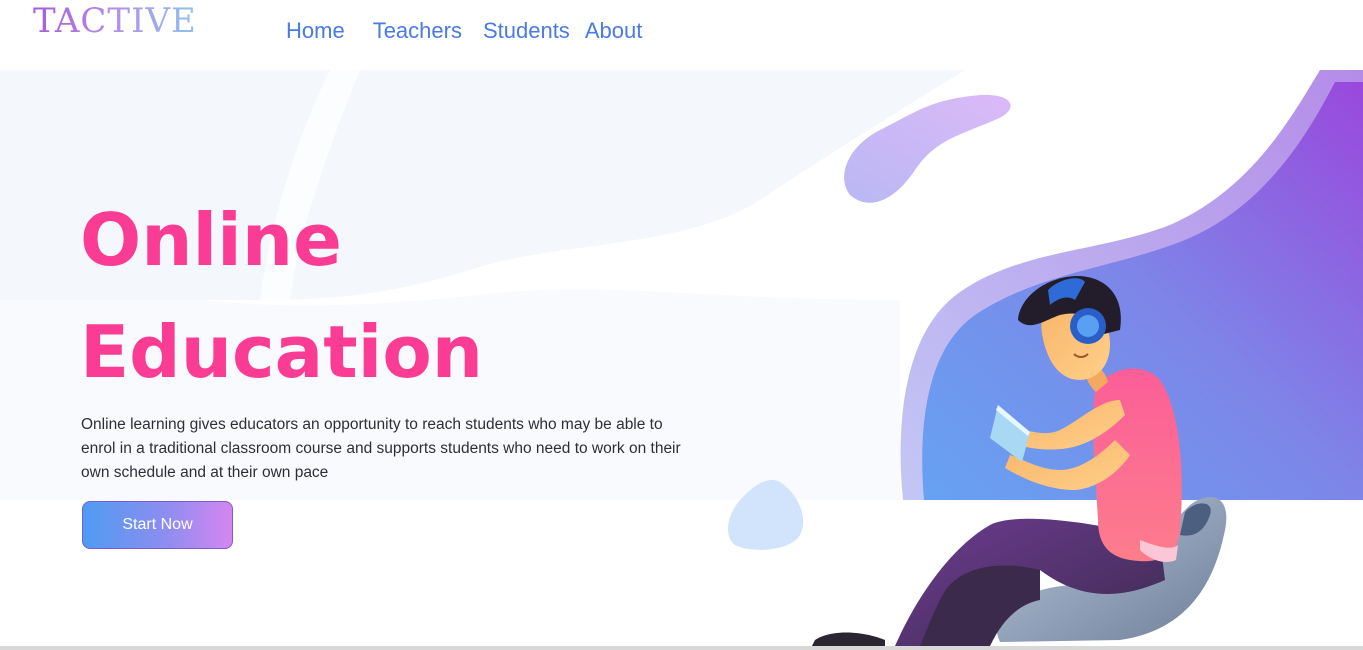 The height and width of the screenshot is (650, 1363). I want to click on nav-about: About, so click(614, 31).